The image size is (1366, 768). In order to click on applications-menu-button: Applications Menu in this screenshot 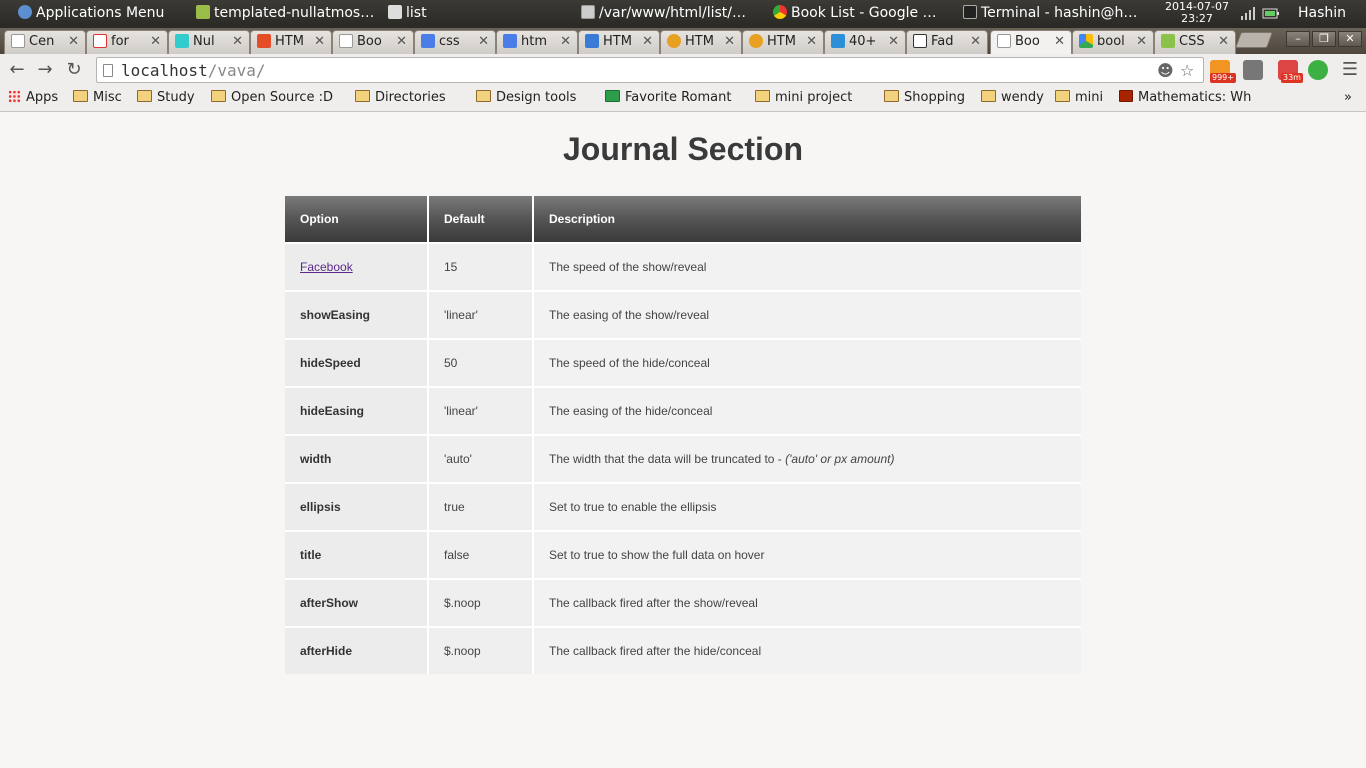, I will do `click(91, 14)`.